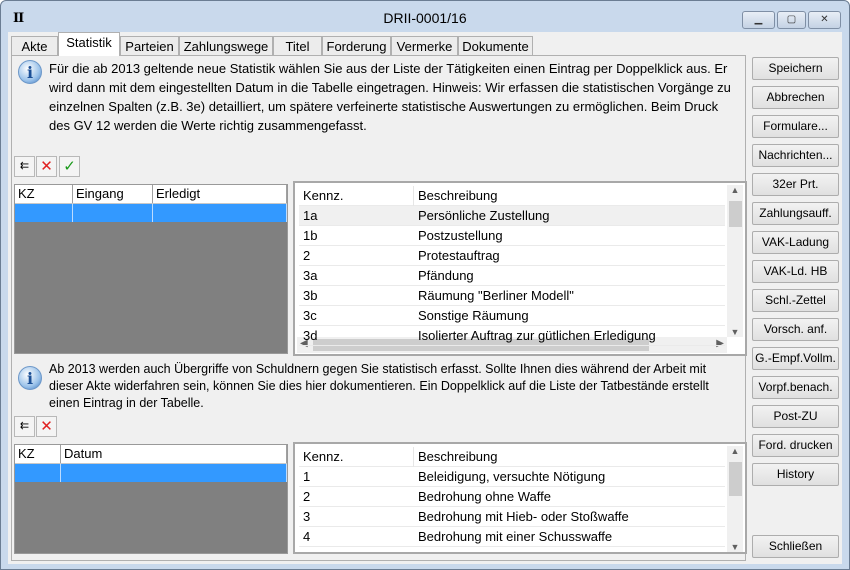  I want to click on beschreibung-cell: Bedrohung mit Hieb- oder Stoßwaffe, so click(523, 516).